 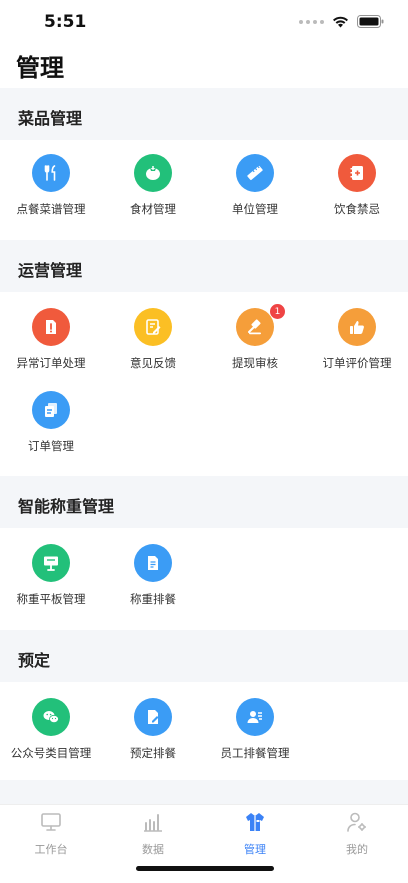 What do you see at coordinates (153, 563) in the screenshot?
I see `doc-lines-icon` at bounding box center [153, 563].